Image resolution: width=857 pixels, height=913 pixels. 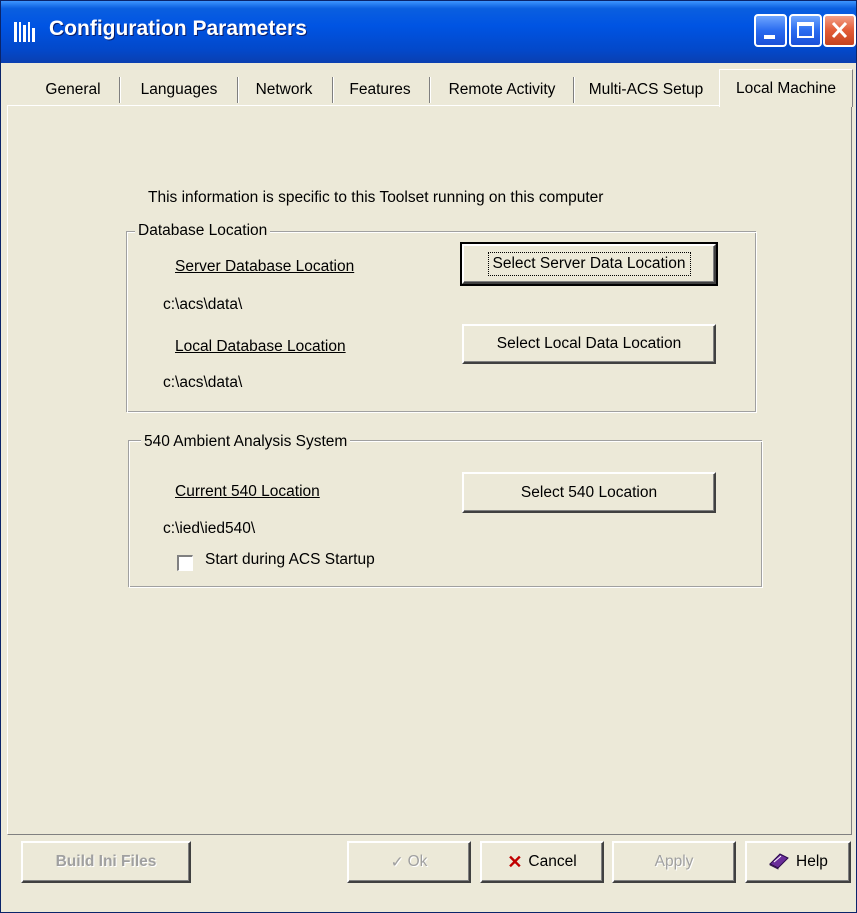 What do you see at coordinates (380, 90) in the screenshot?
I see `tab-features: Features` at bounding box center [380, 90].